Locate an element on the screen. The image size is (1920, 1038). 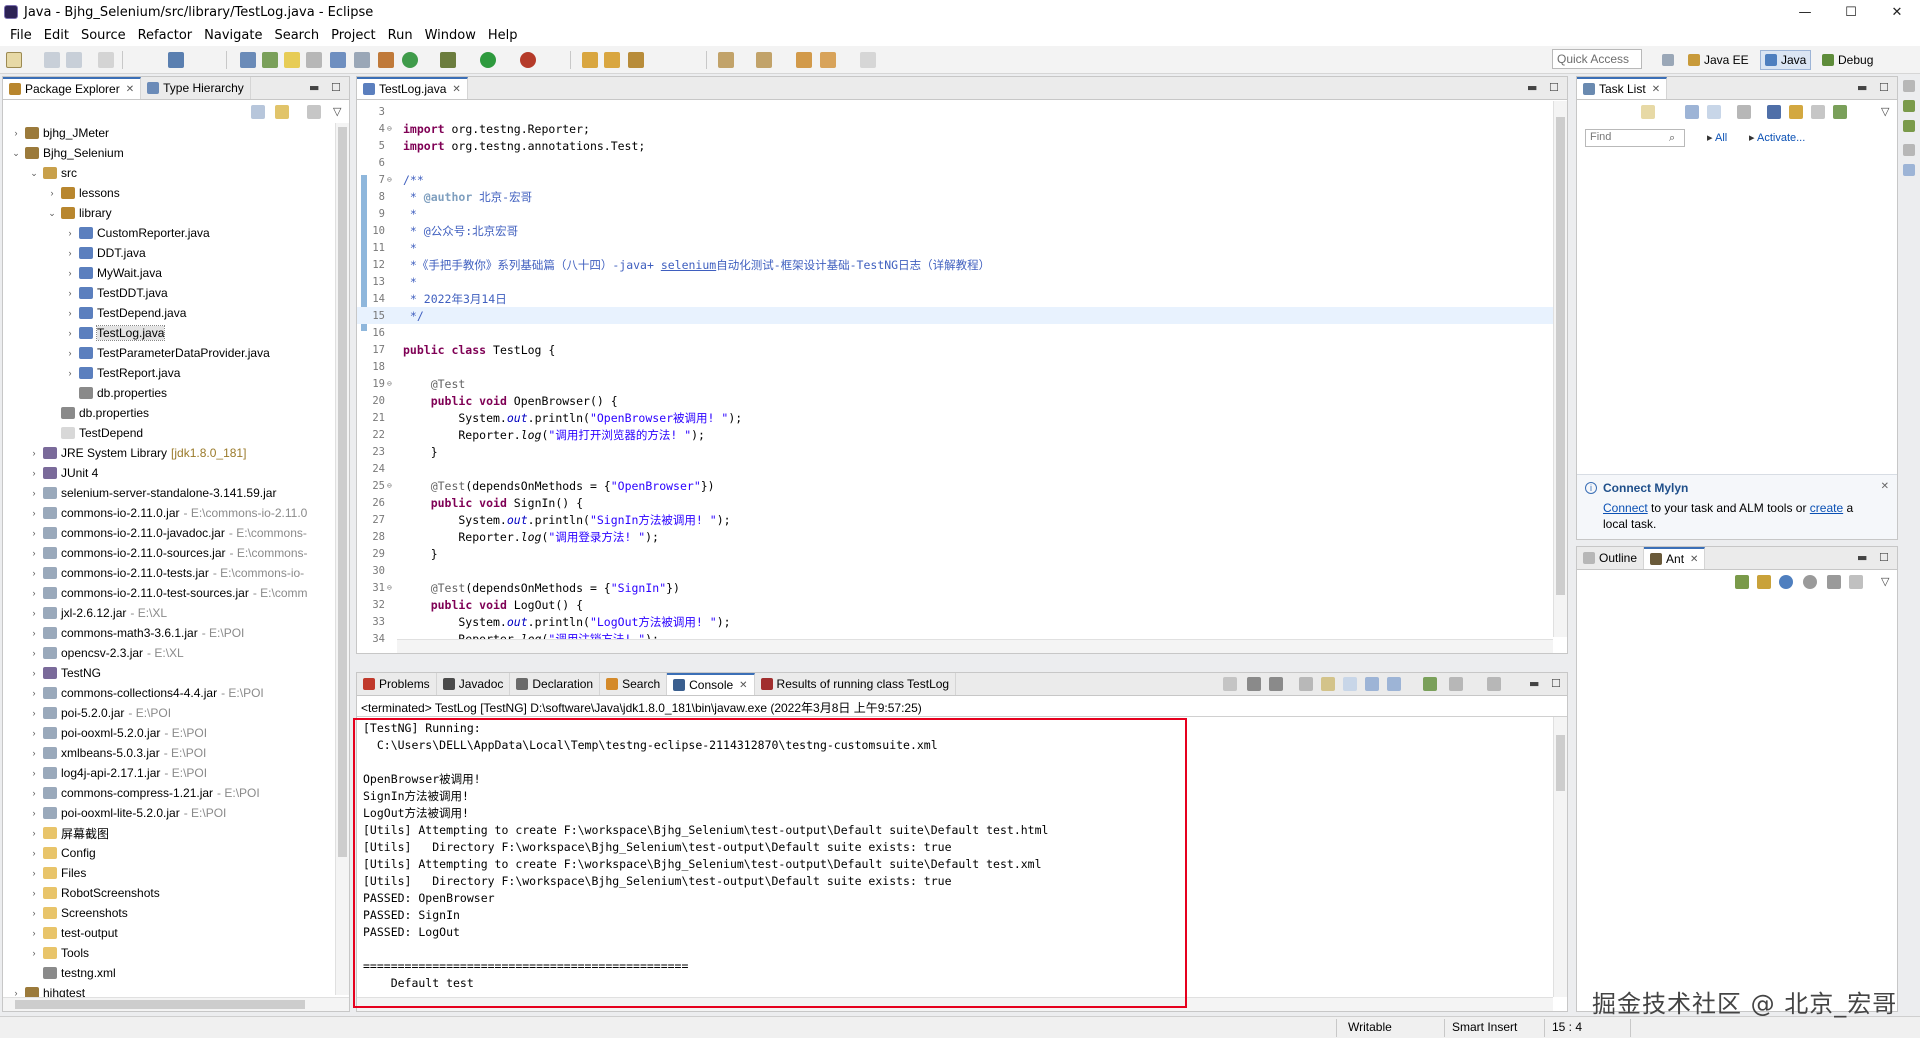
print-icon is located at coordinates (106, 60).